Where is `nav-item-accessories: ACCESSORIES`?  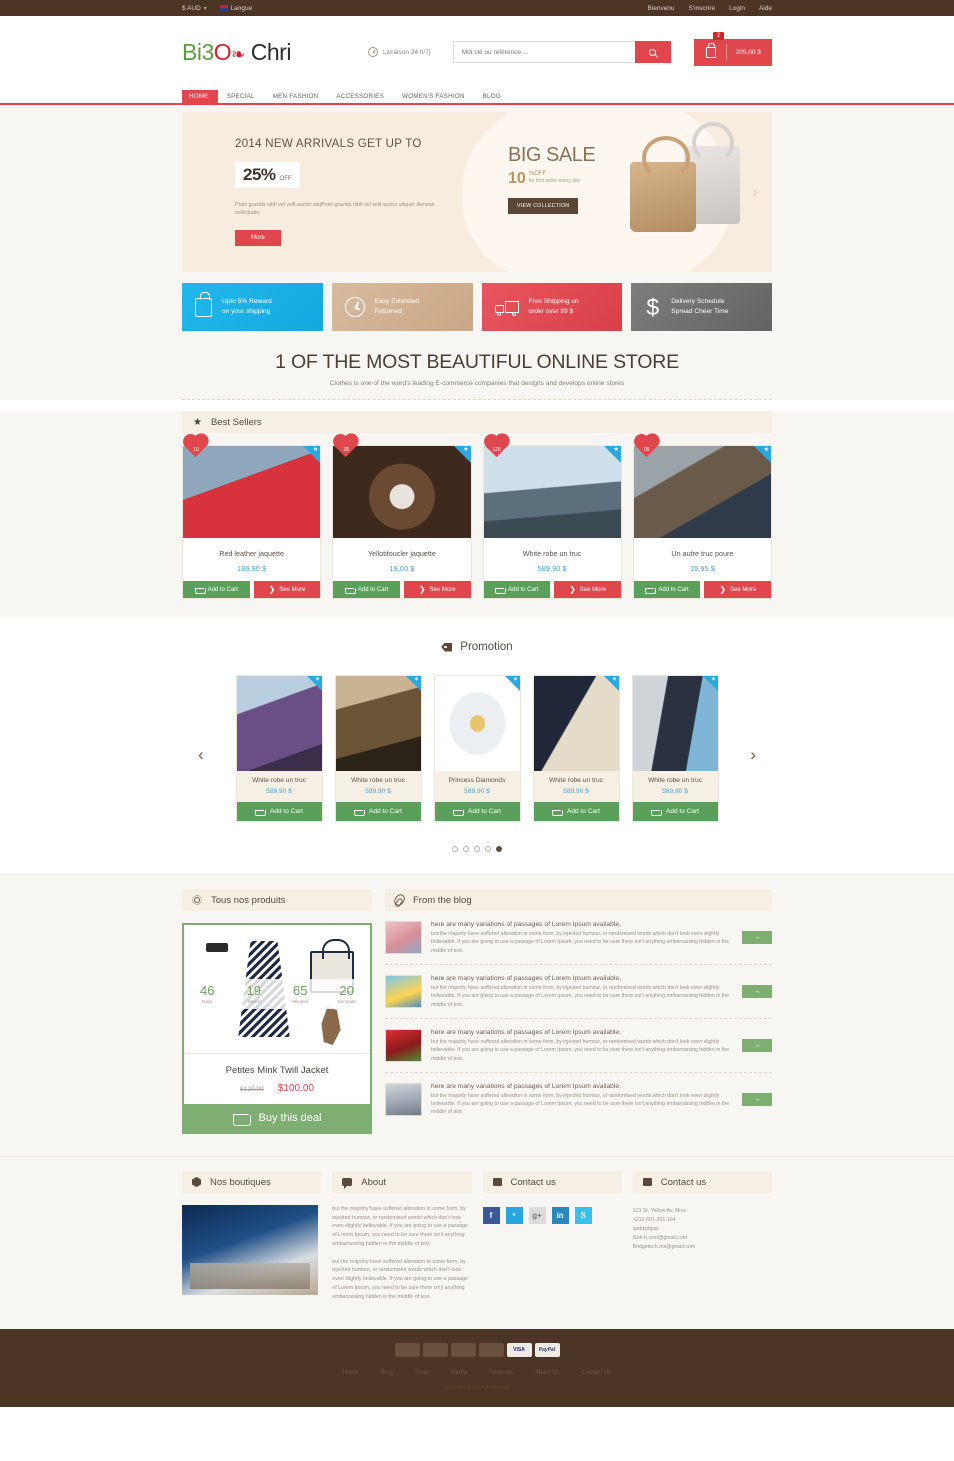 nav-item-accessories: ACCESSORIES is located at coordinates (360, 96).